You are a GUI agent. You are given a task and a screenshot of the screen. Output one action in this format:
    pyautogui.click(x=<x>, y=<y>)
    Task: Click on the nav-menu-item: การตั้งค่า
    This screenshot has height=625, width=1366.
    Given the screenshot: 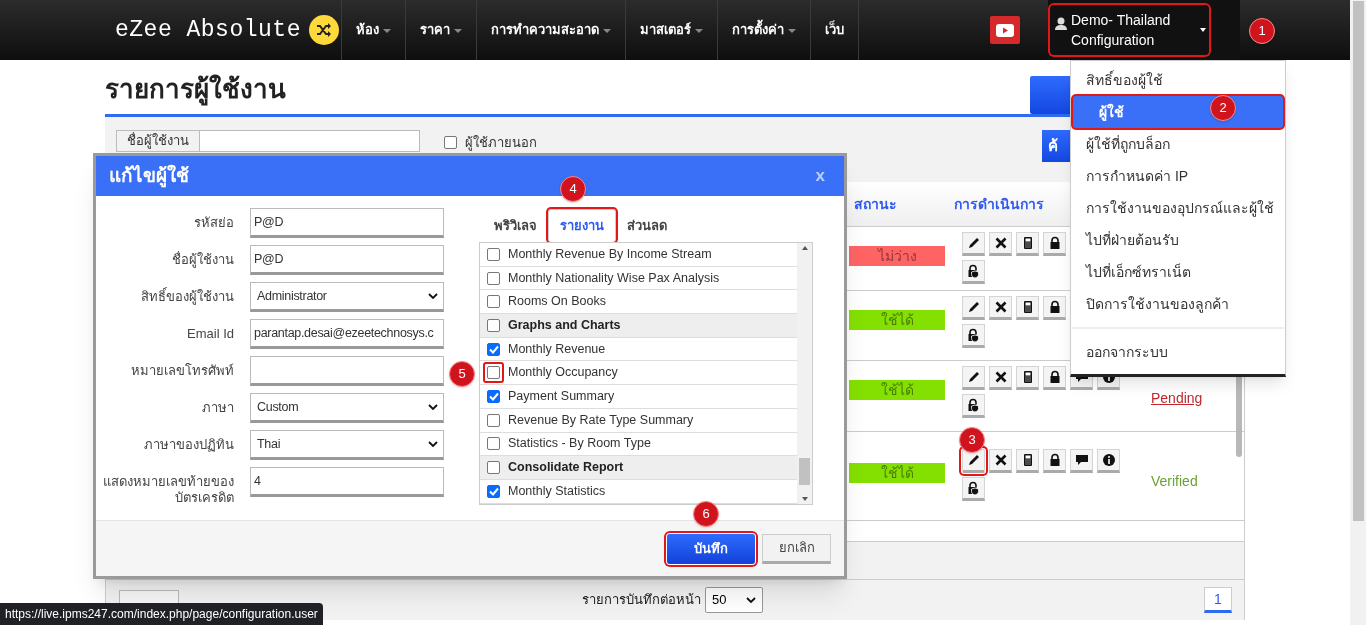 What is the action you would take?
    pyautogui.click(x=763, y=30)
    